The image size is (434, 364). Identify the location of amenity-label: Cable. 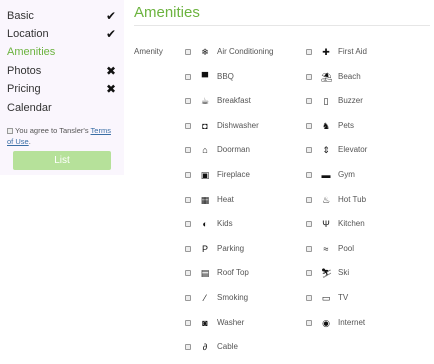
(227, 347).